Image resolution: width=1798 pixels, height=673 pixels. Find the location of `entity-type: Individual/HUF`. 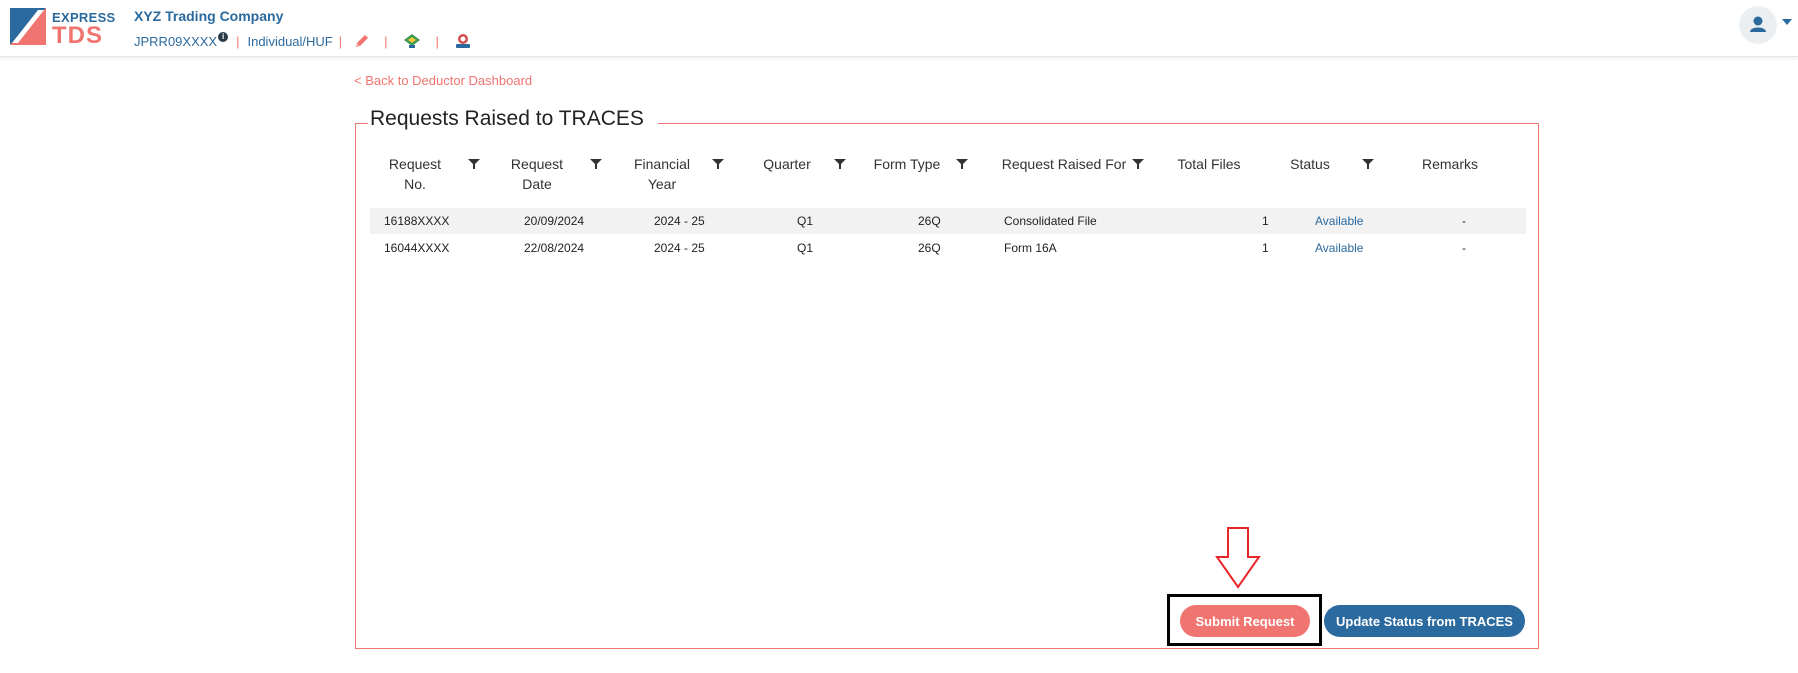

entity-type: Individual/HUF is located at coordinates (290, 41).